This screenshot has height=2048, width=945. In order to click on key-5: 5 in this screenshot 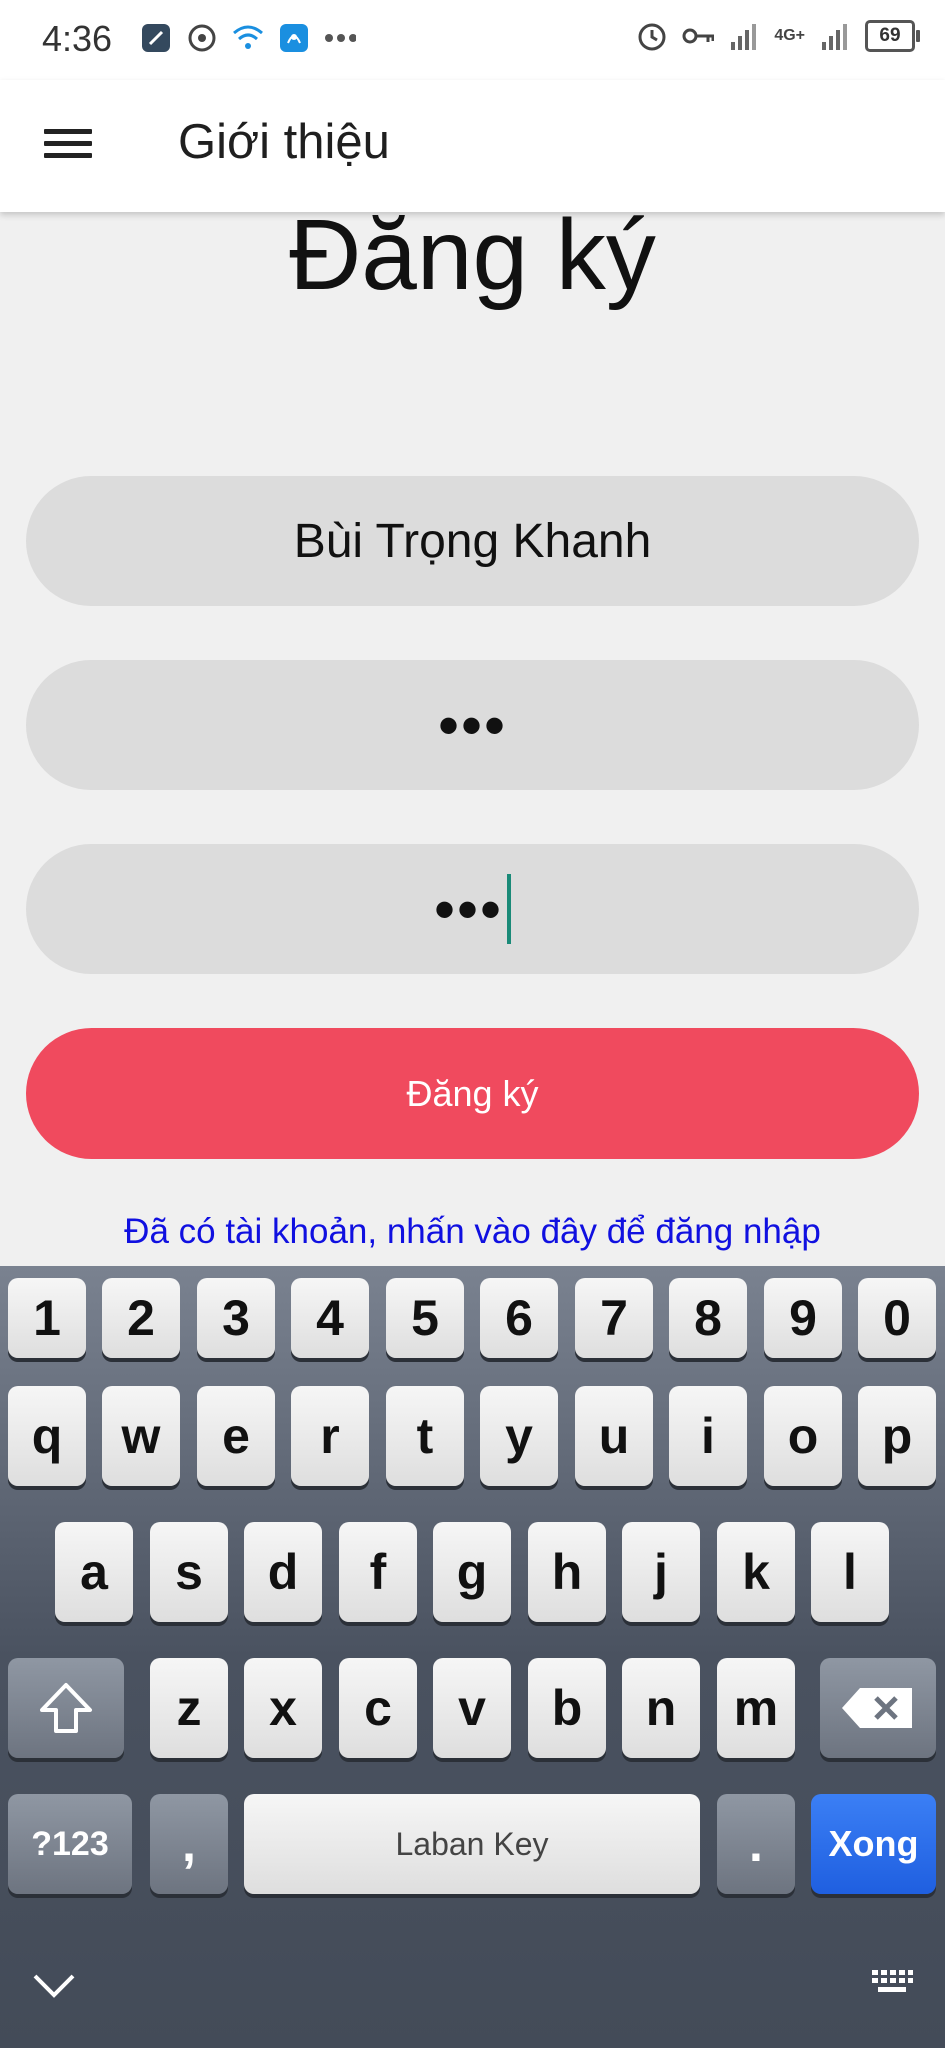, I will do `click(425, 1318)`.